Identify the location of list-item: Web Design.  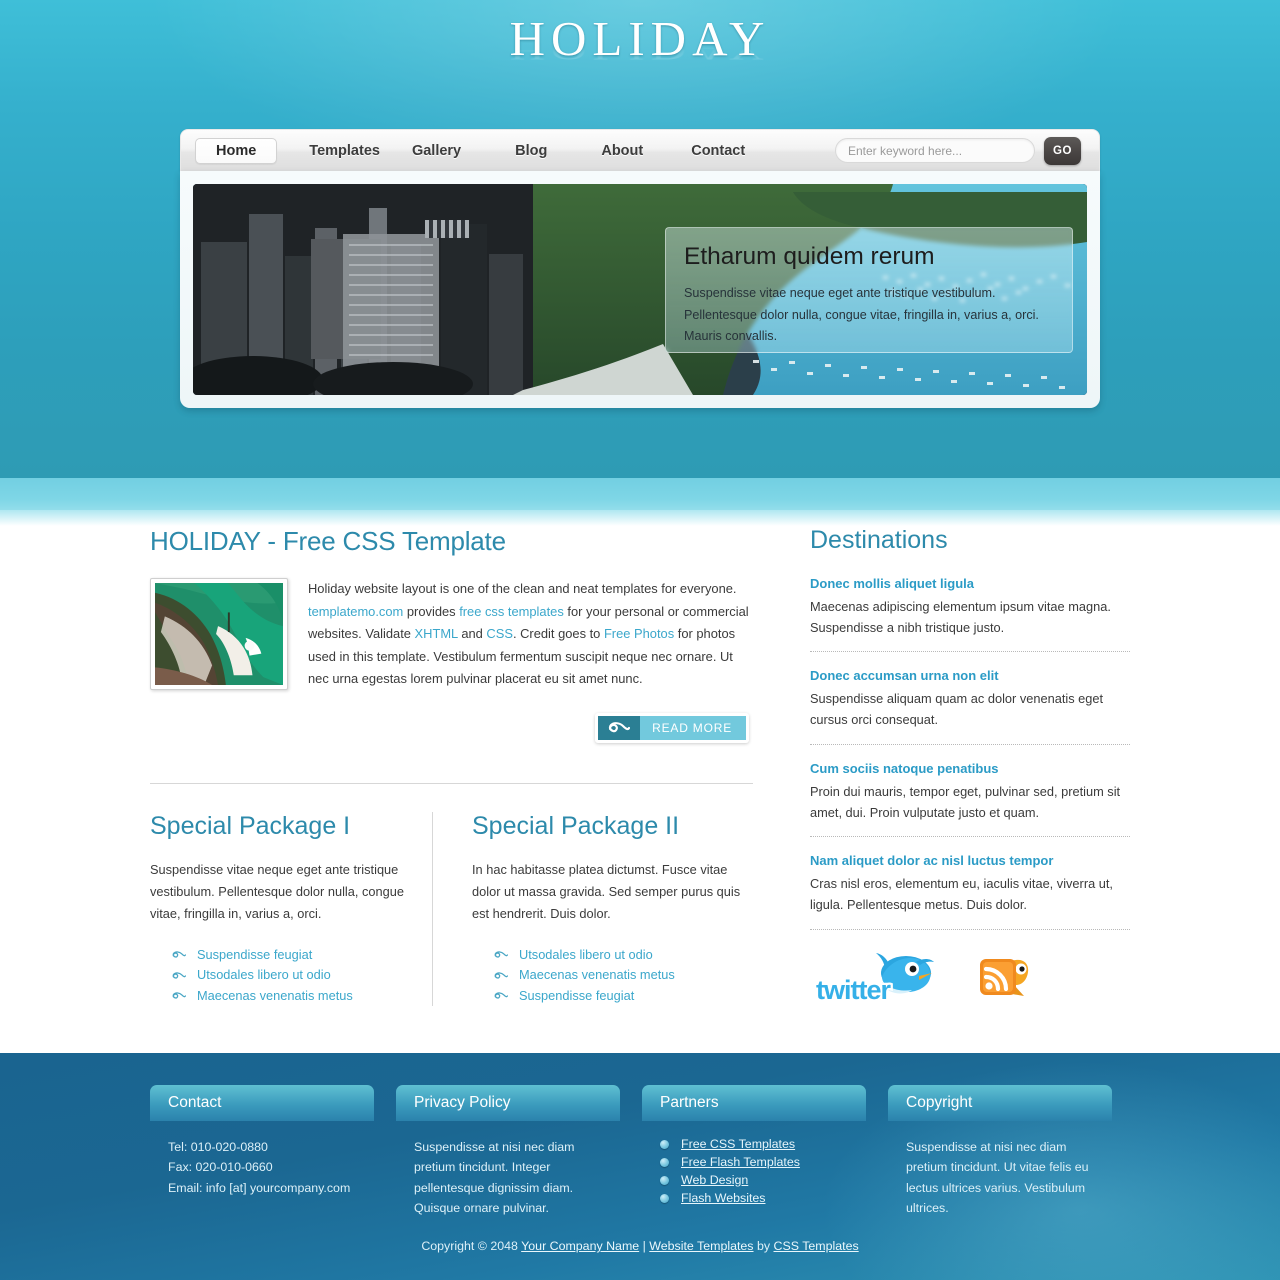
(754, 1180).